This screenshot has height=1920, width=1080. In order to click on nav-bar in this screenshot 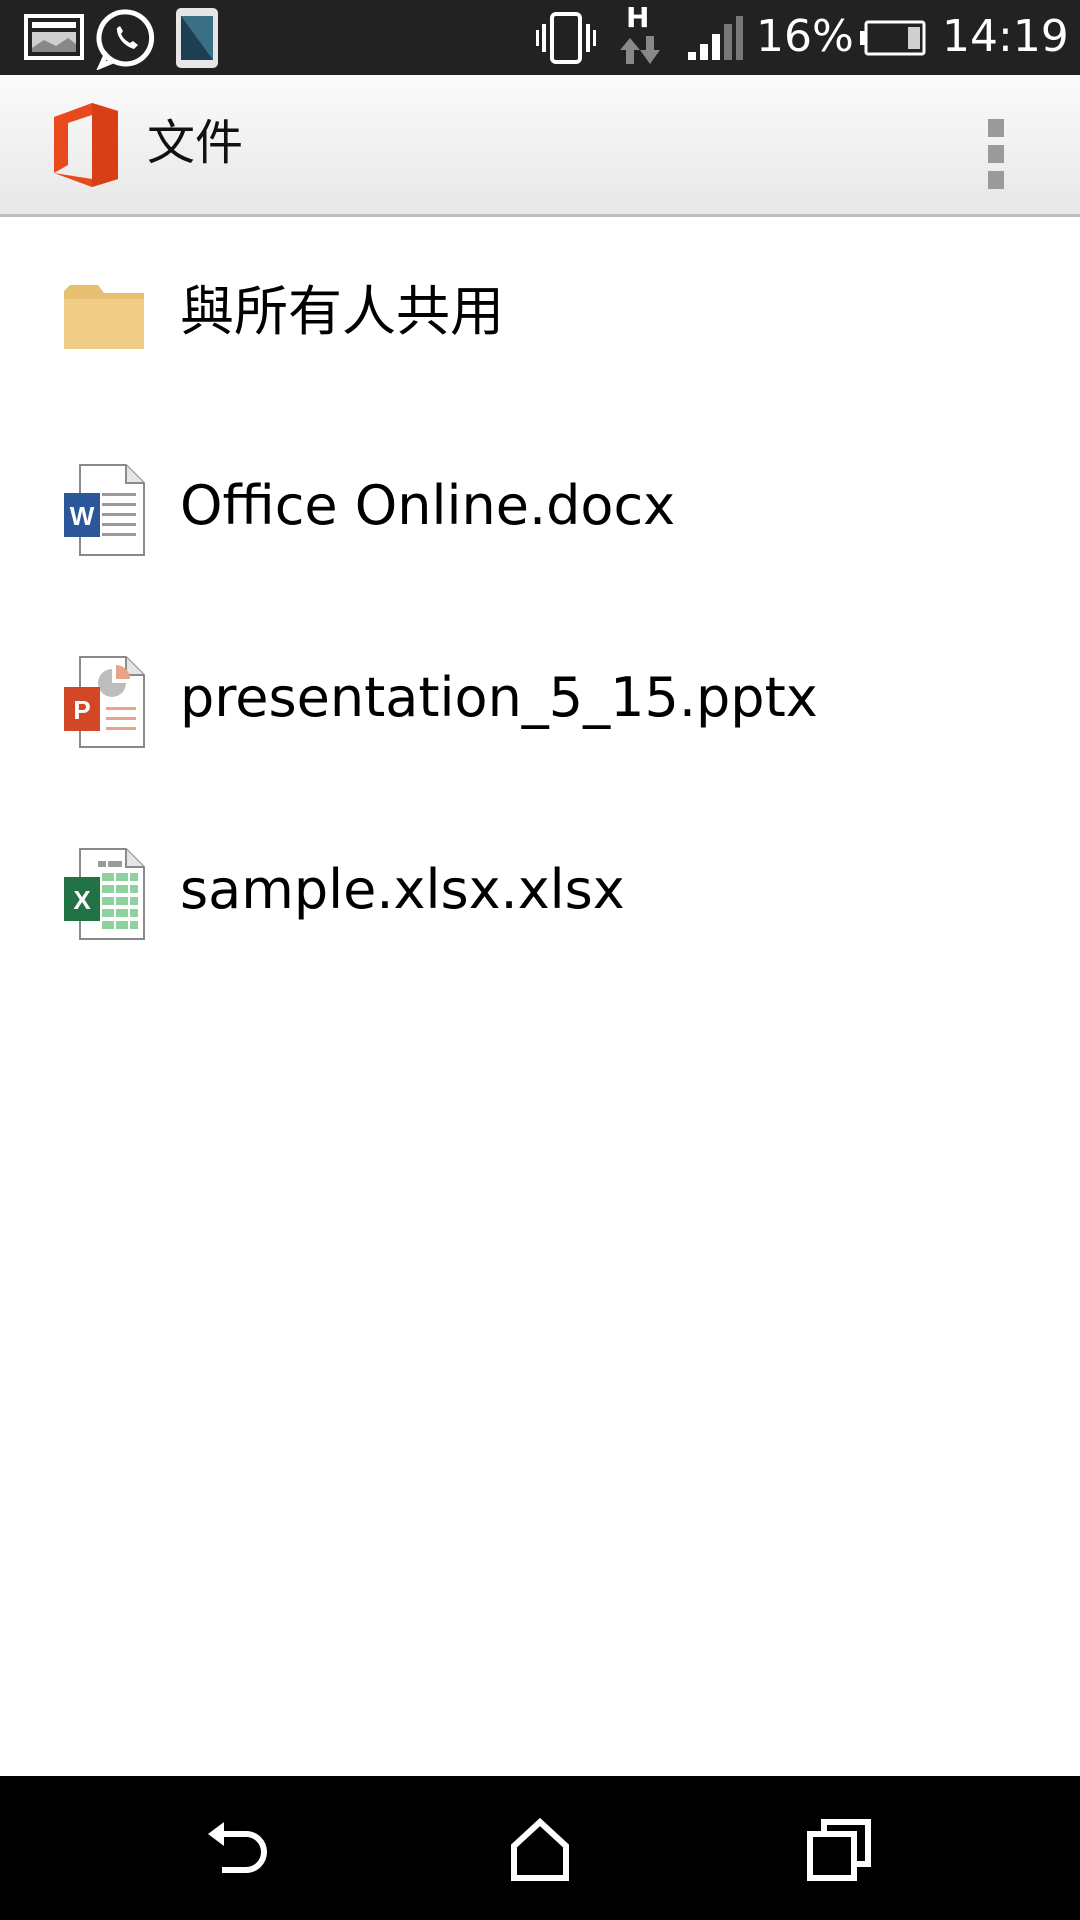, I will do `click(540, 1848)`.